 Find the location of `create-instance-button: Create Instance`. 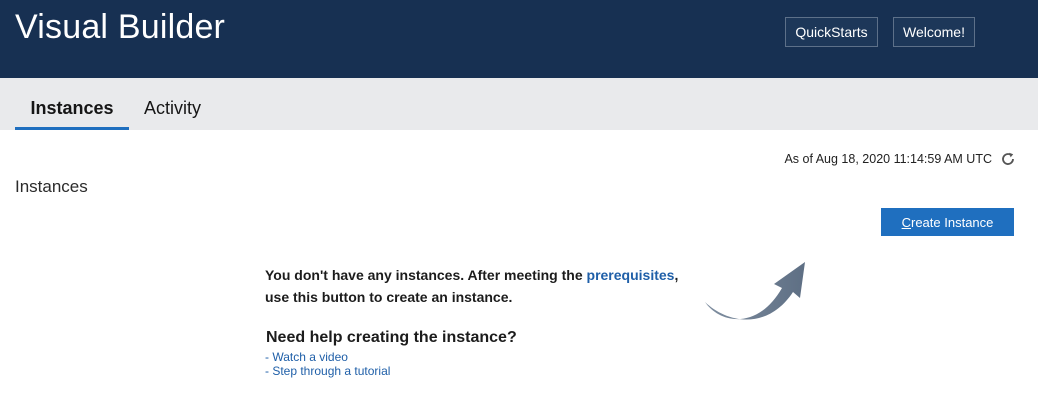

create-instance-button: Create Instance is located at coordinates (947, 222).